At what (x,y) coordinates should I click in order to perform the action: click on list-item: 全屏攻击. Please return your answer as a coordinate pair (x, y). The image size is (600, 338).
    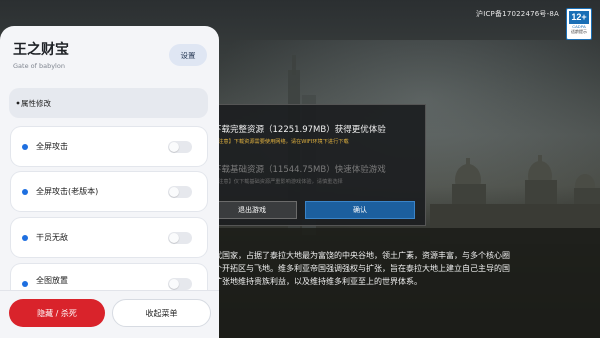
    Looking at the image, I should click on (109, 146).